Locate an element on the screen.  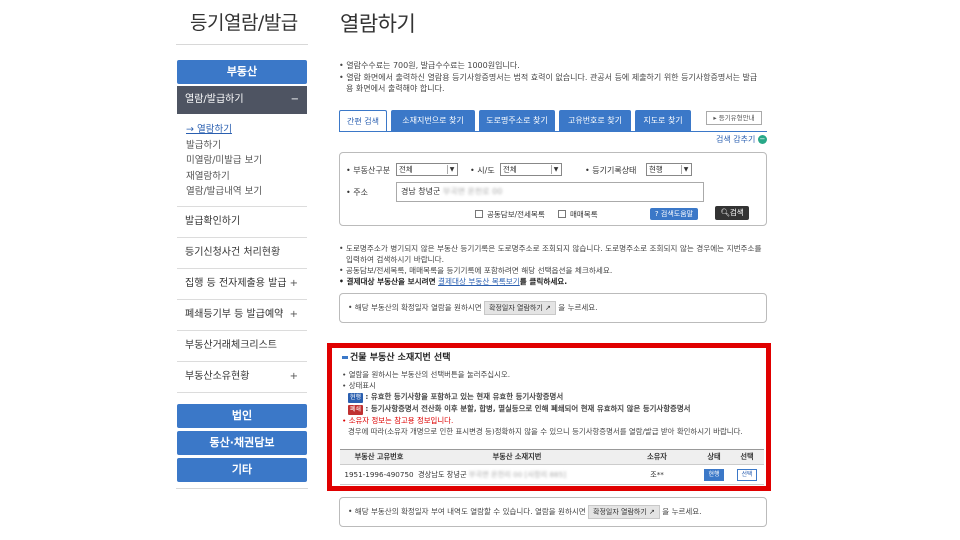
menu-electronic-submit: 집행 등 전자제출용 발급 + is located at coordinates (242, 284).